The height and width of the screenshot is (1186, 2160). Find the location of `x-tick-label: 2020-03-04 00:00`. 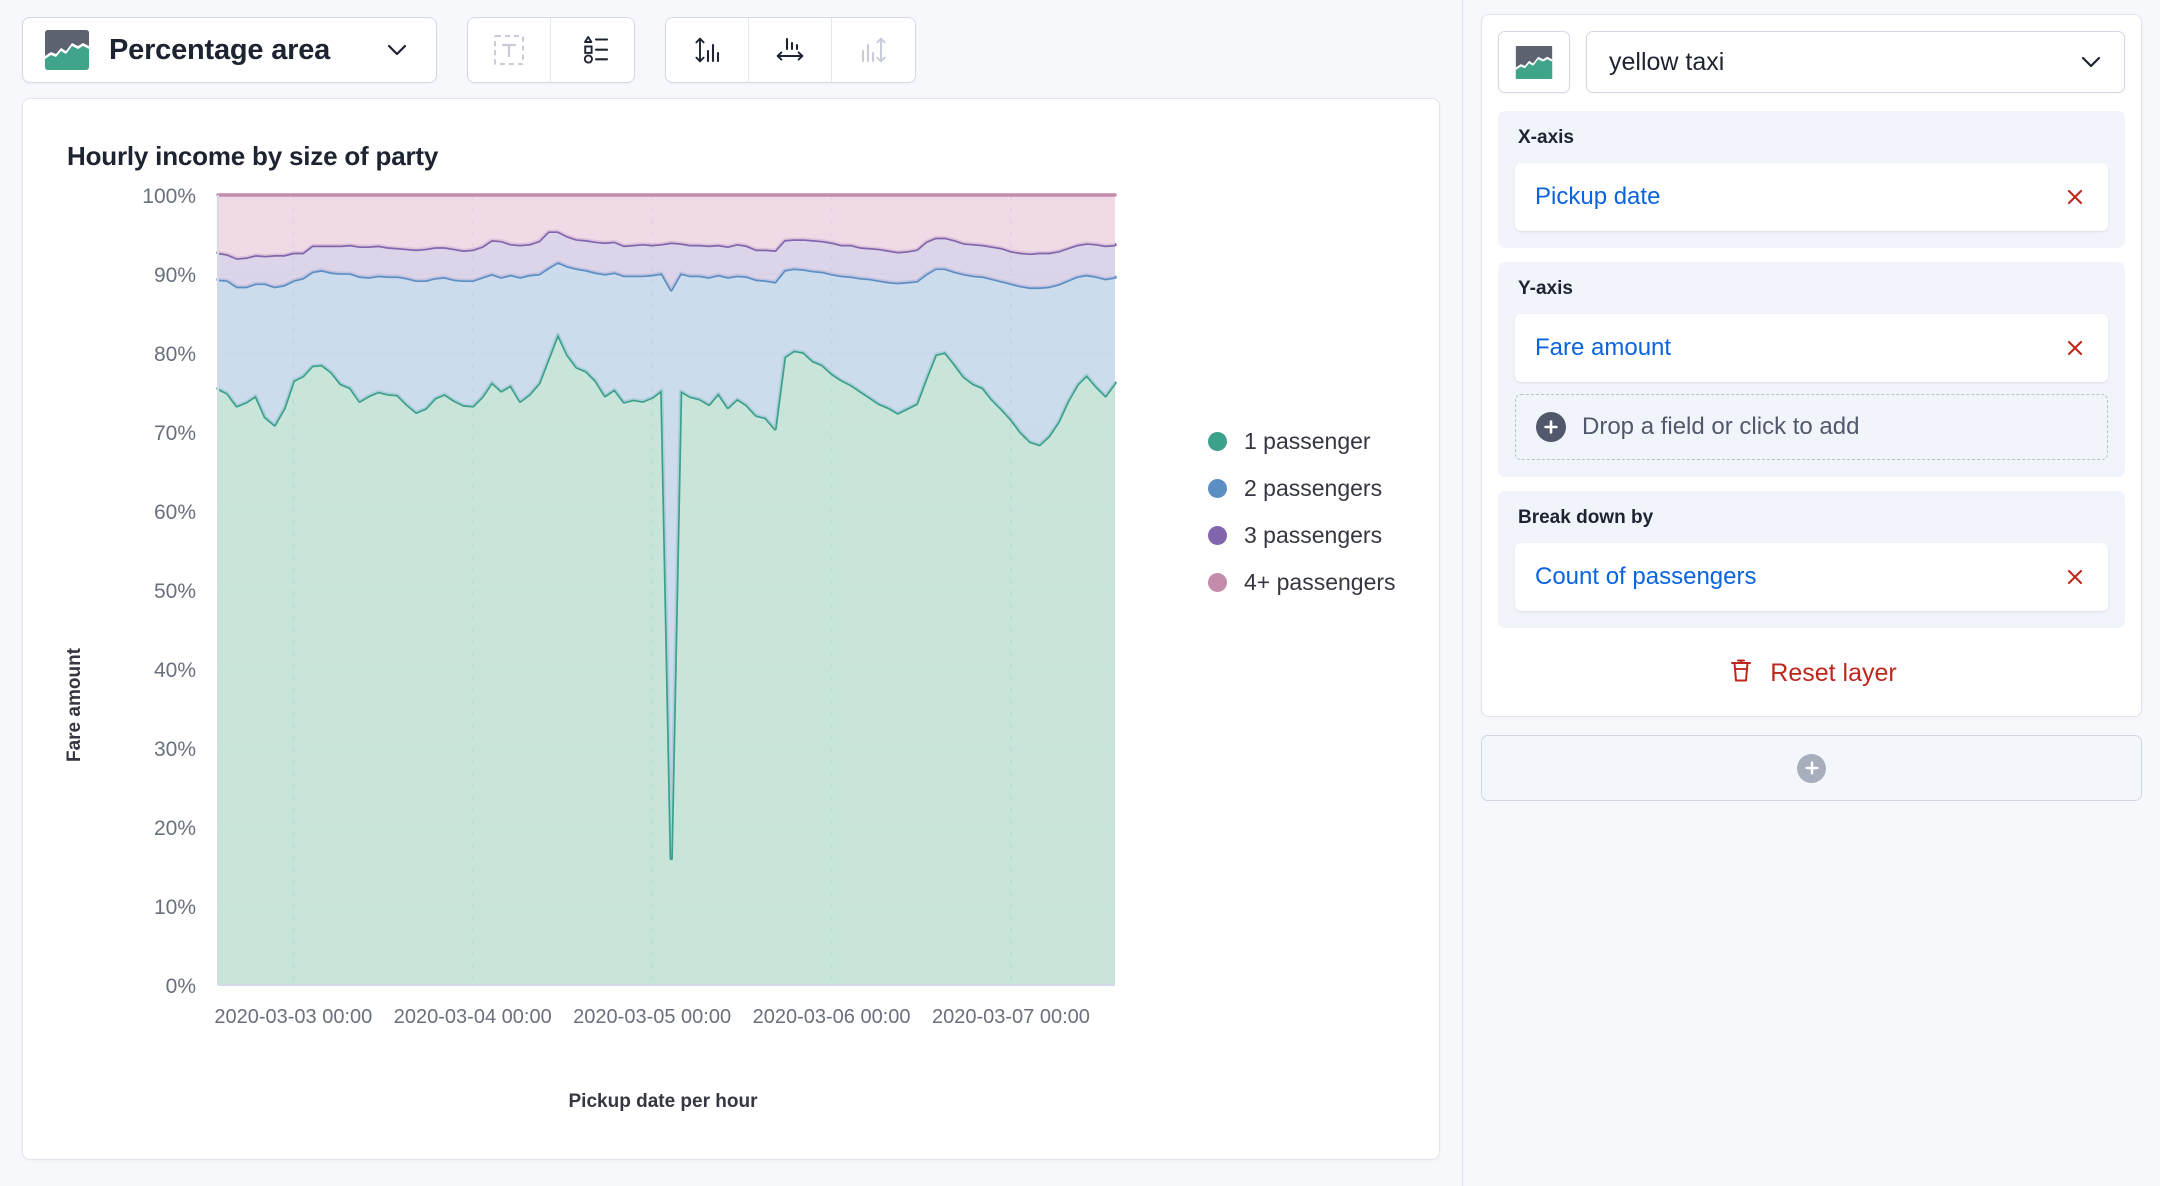

x-tick-label: 2020-03-04 00:00 is located at coordinates (473, 1017).